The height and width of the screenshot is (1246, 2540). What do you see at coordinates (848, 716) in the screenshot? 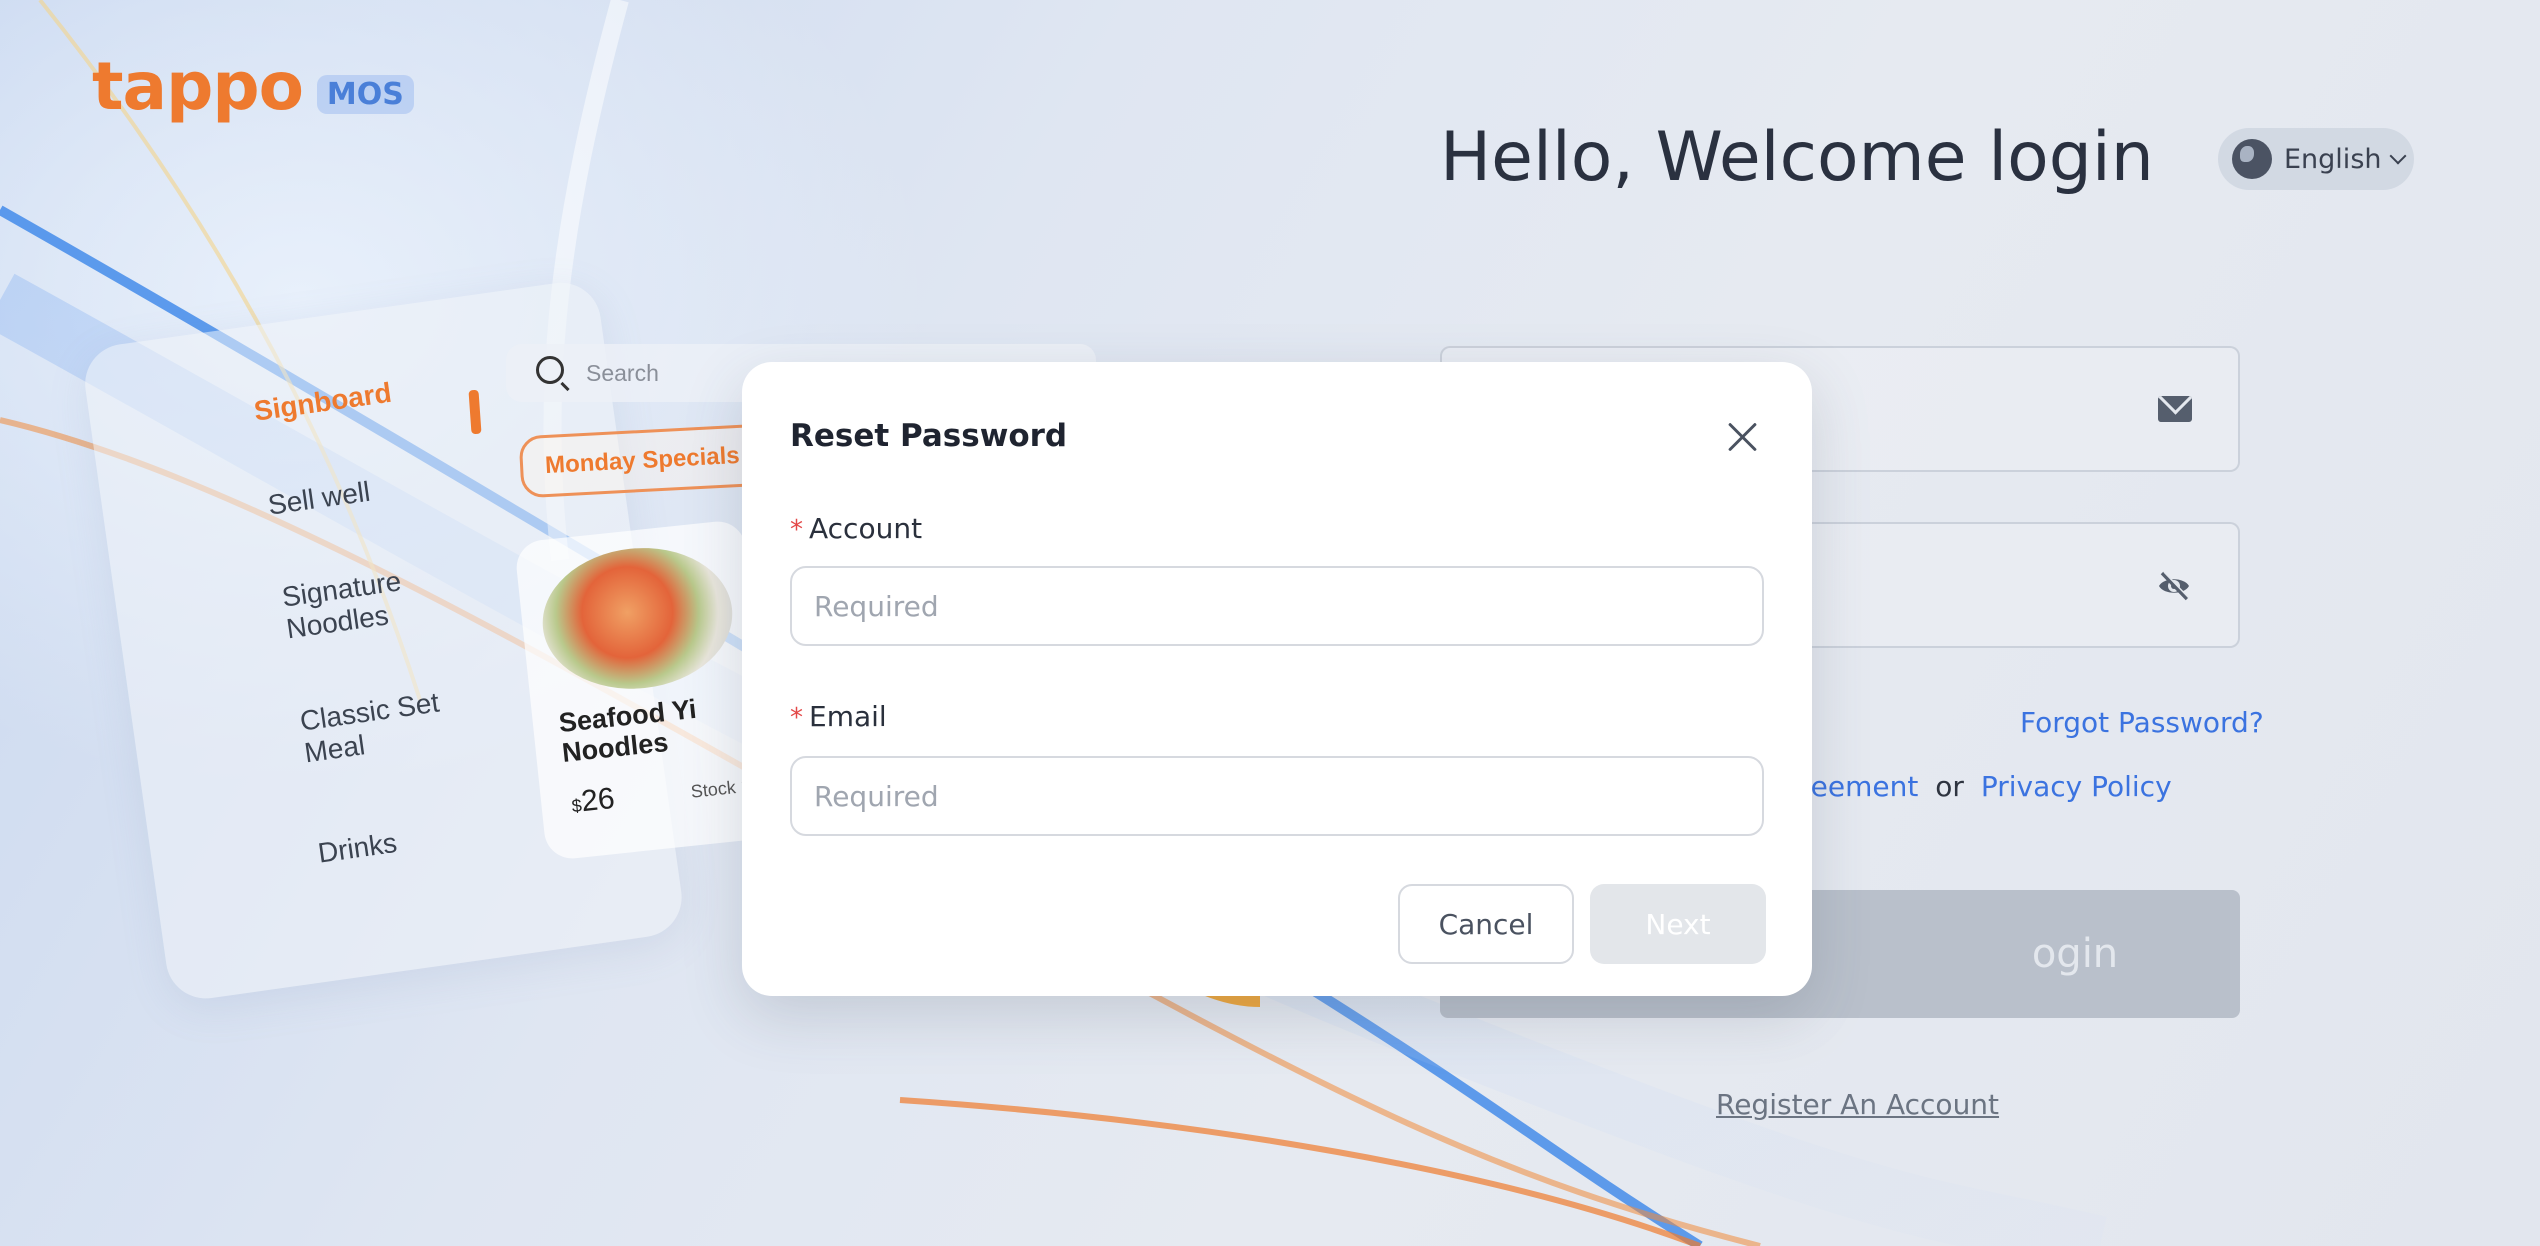
I see `email-label-text: Email` at bounding box center [848, 716].